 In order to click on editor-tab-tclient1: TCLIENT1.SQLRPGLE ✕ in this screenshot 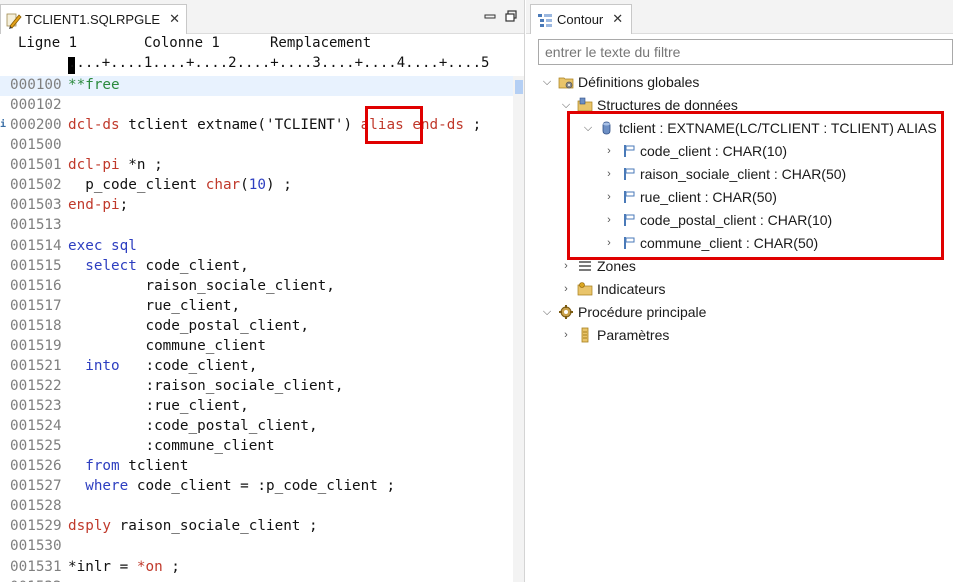, I will do `click(94, 19)`.